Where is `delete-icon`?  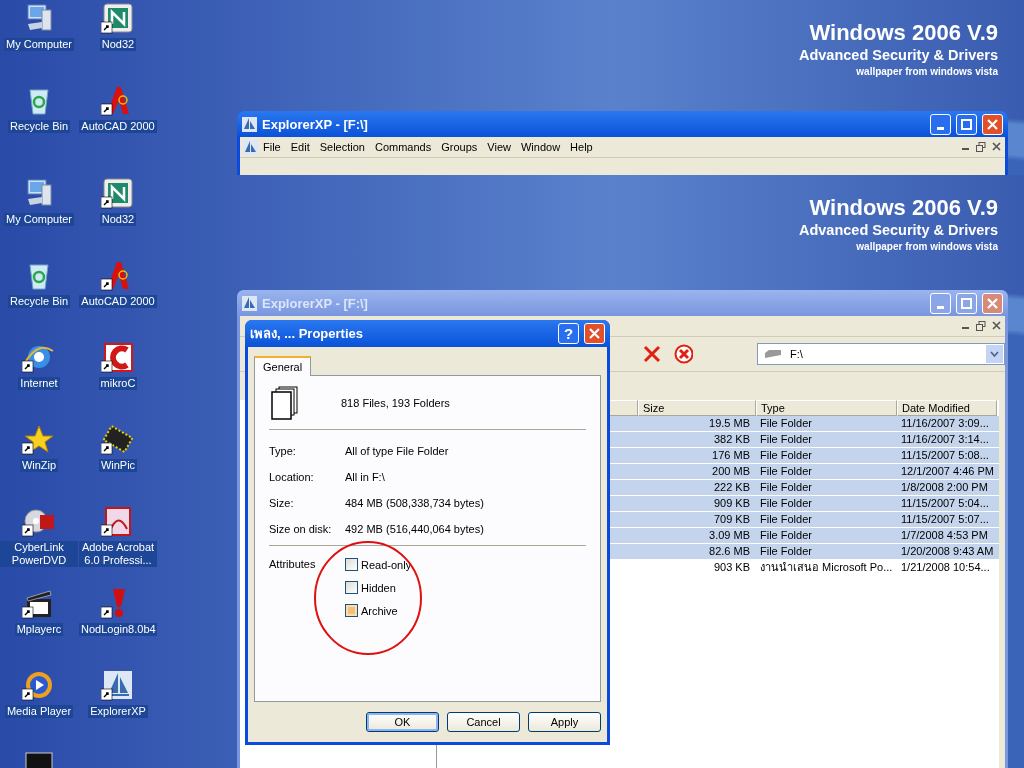
delete-icon is located at coordinates (652, 354).